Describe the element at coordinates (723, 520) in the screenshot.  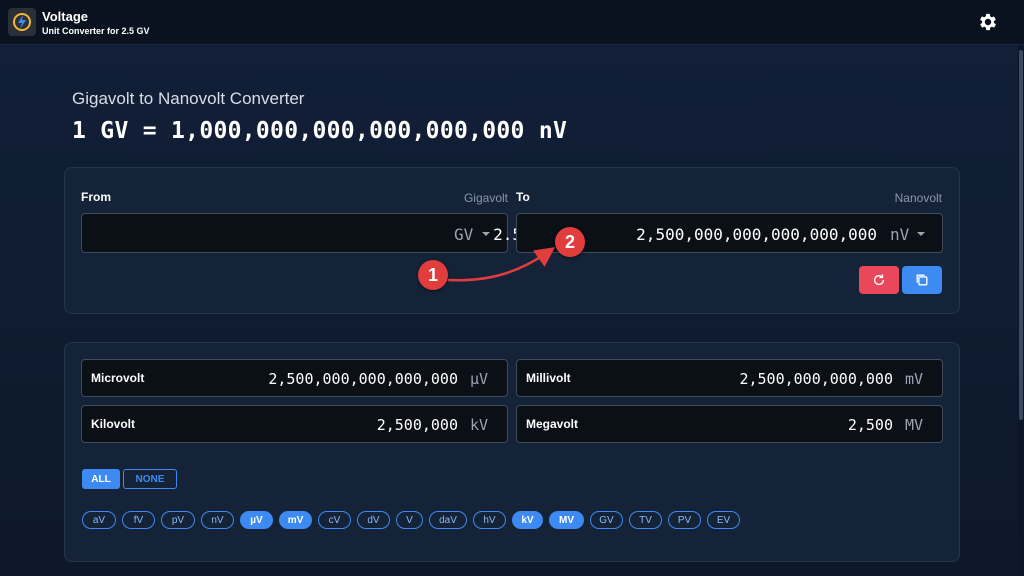
I see `unit-pill: EV` at that location.